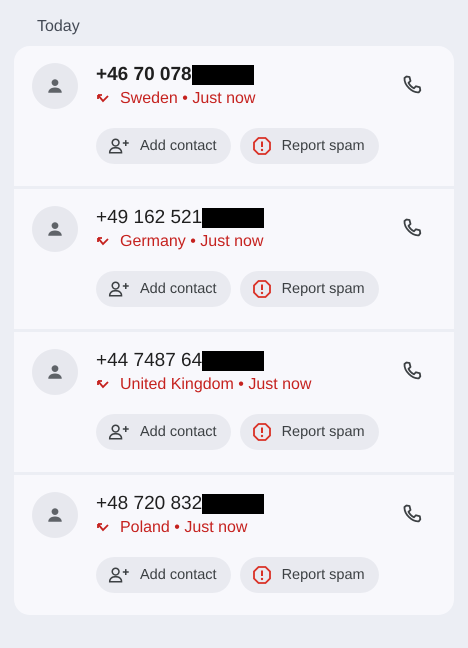  I want to click on call-detail: United Kingdom • Just now, so click(216, 385).